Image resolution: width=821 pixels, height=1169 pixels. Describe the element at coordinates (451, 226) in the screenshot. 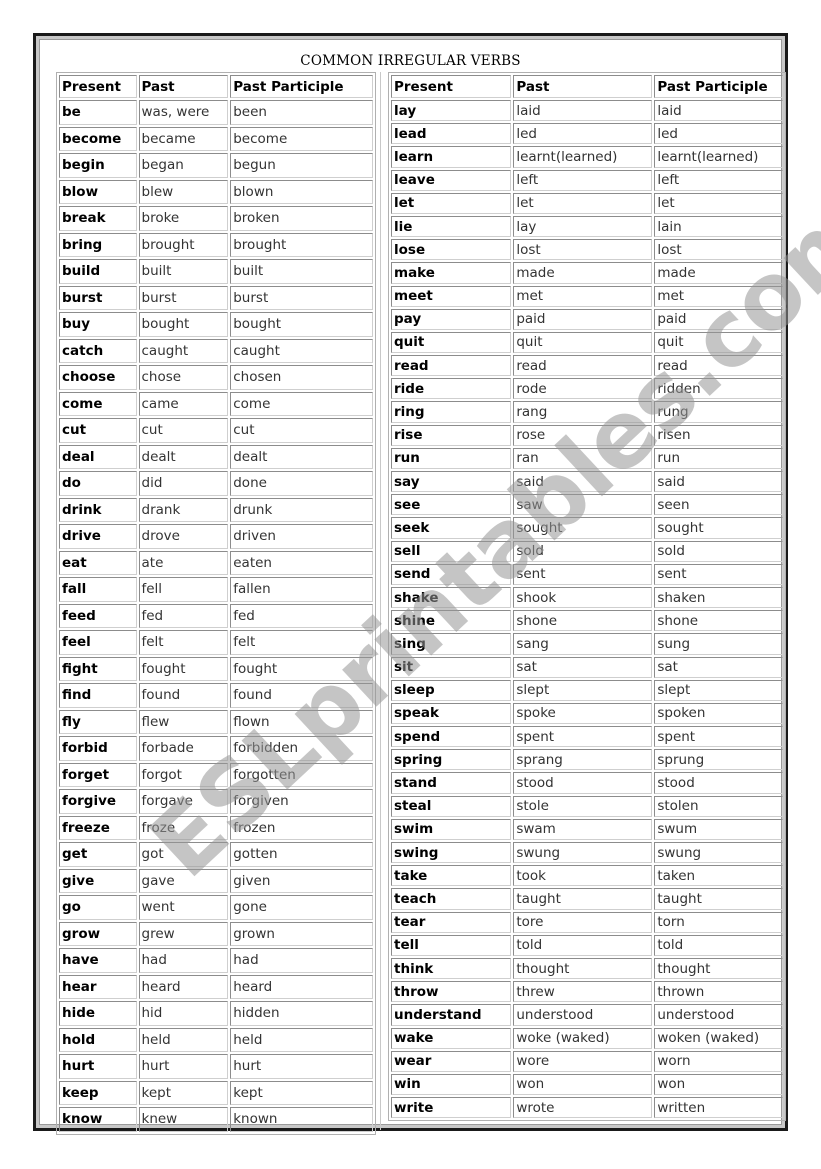

I see `present-form: lie` at that location.